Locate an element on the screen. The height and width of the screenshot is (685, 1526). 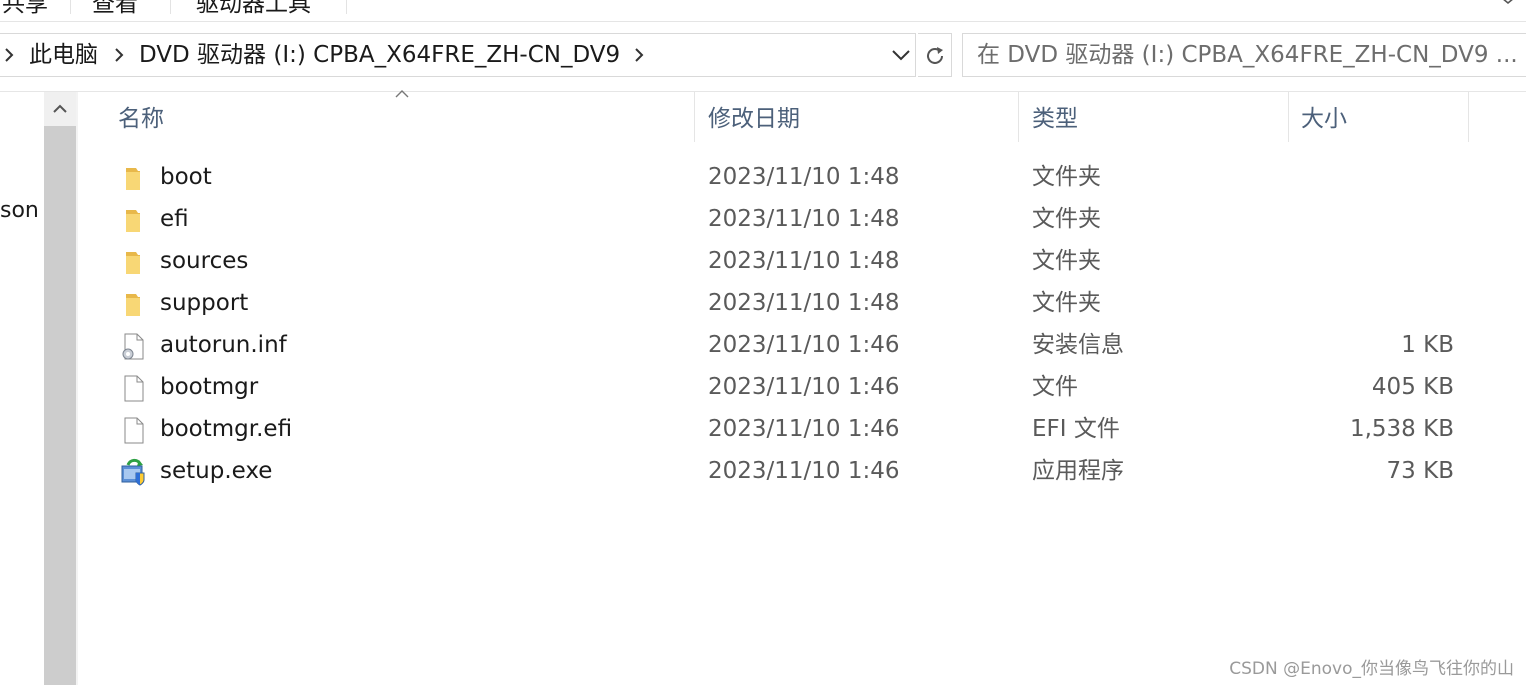
chevron-down-icon is located at coordinates (901, 55).